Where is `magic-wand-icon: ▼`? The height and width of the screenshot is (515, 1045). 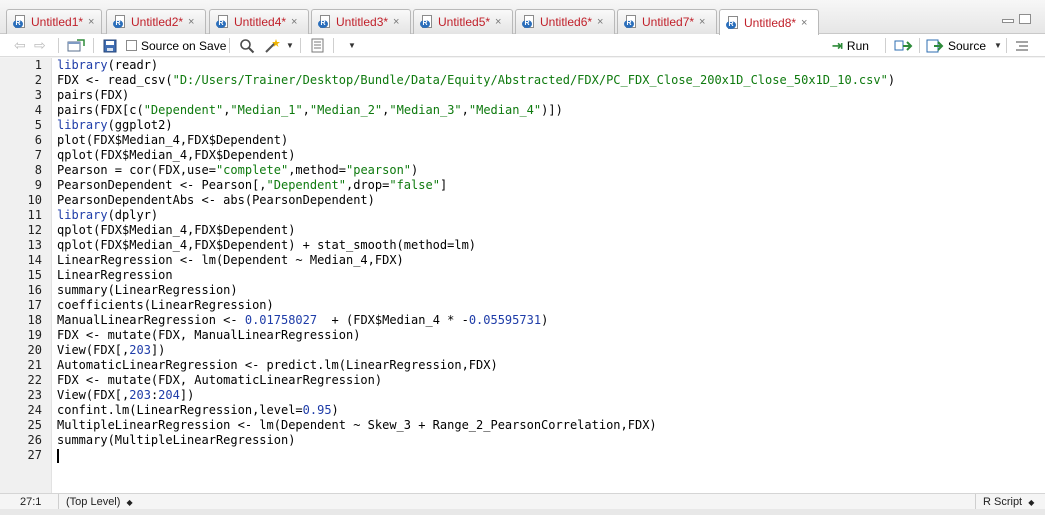
magic-wand-icon: ▼ is located at coordinates (279, 45).